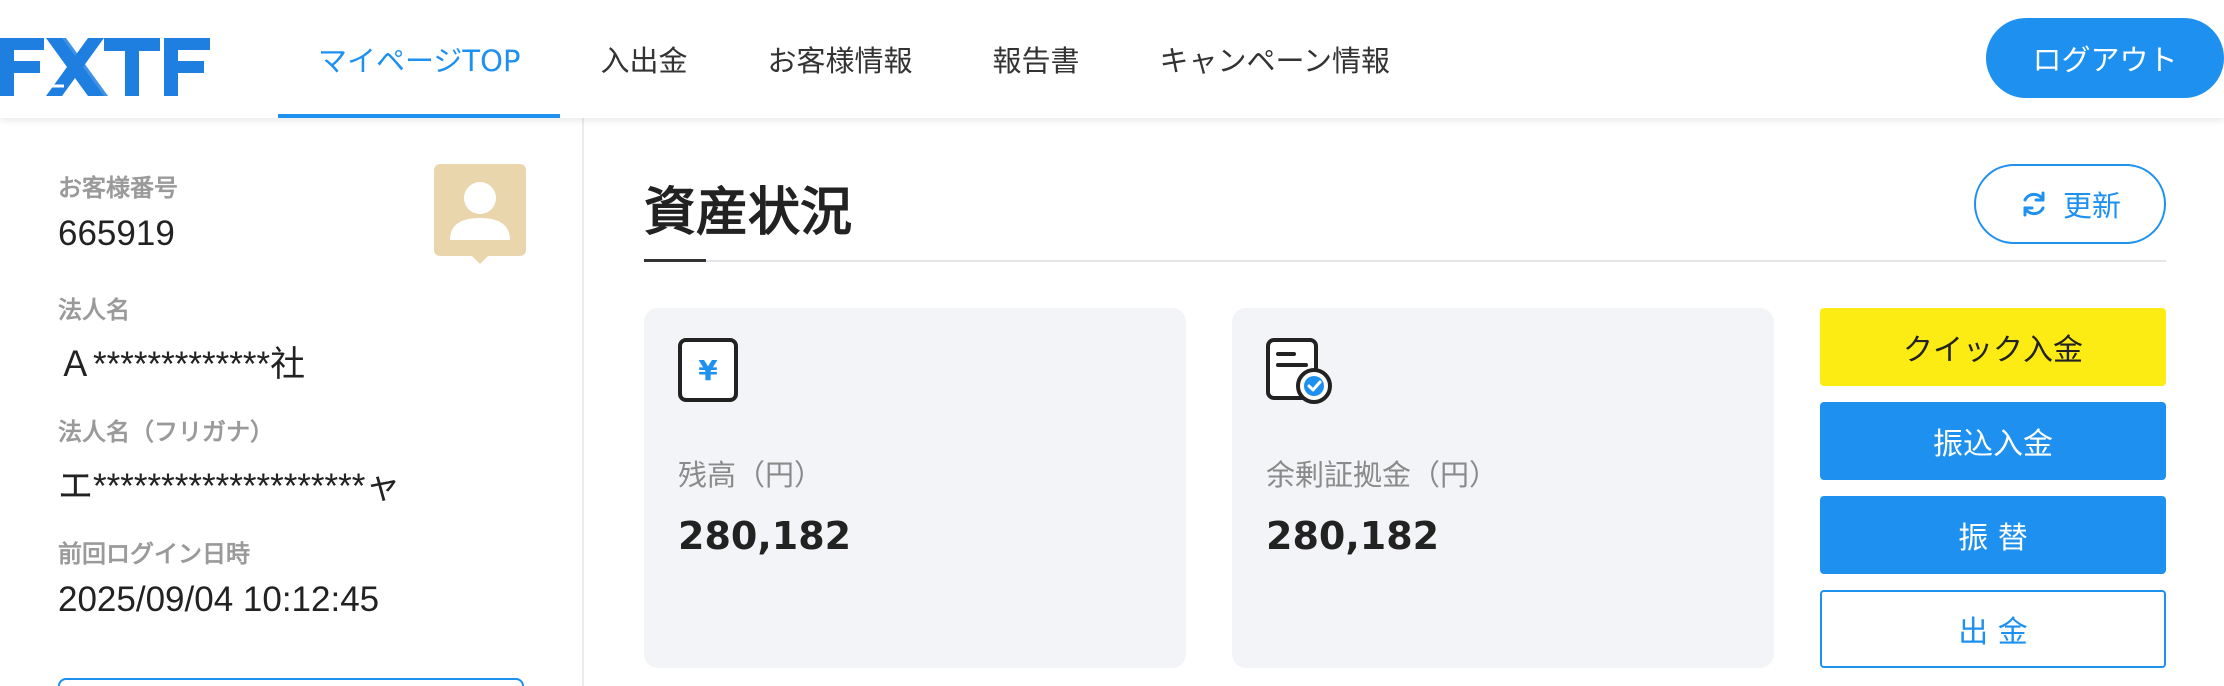  What do you see at coordinates (1275, 59) in the screenshot?
I see `nav-campaign-info: キャンペーン情報` at bounding box center [1275, 59].